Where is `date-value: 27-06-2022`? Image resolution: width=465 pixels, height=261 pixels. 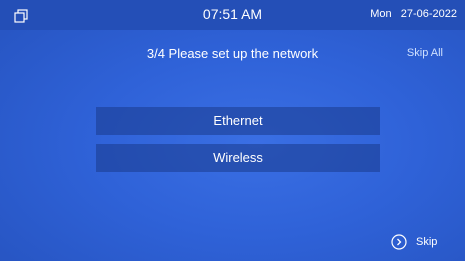 date-value: 27-06-2022 is located at coordinates (428, 14).